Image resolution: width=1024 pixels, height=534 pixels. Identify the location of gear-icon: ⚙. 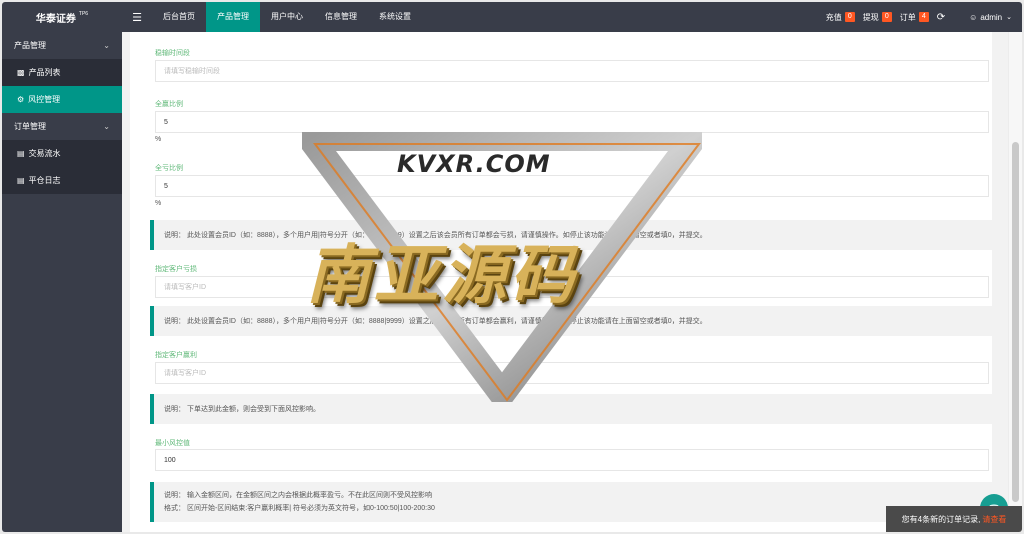
(21, 99).